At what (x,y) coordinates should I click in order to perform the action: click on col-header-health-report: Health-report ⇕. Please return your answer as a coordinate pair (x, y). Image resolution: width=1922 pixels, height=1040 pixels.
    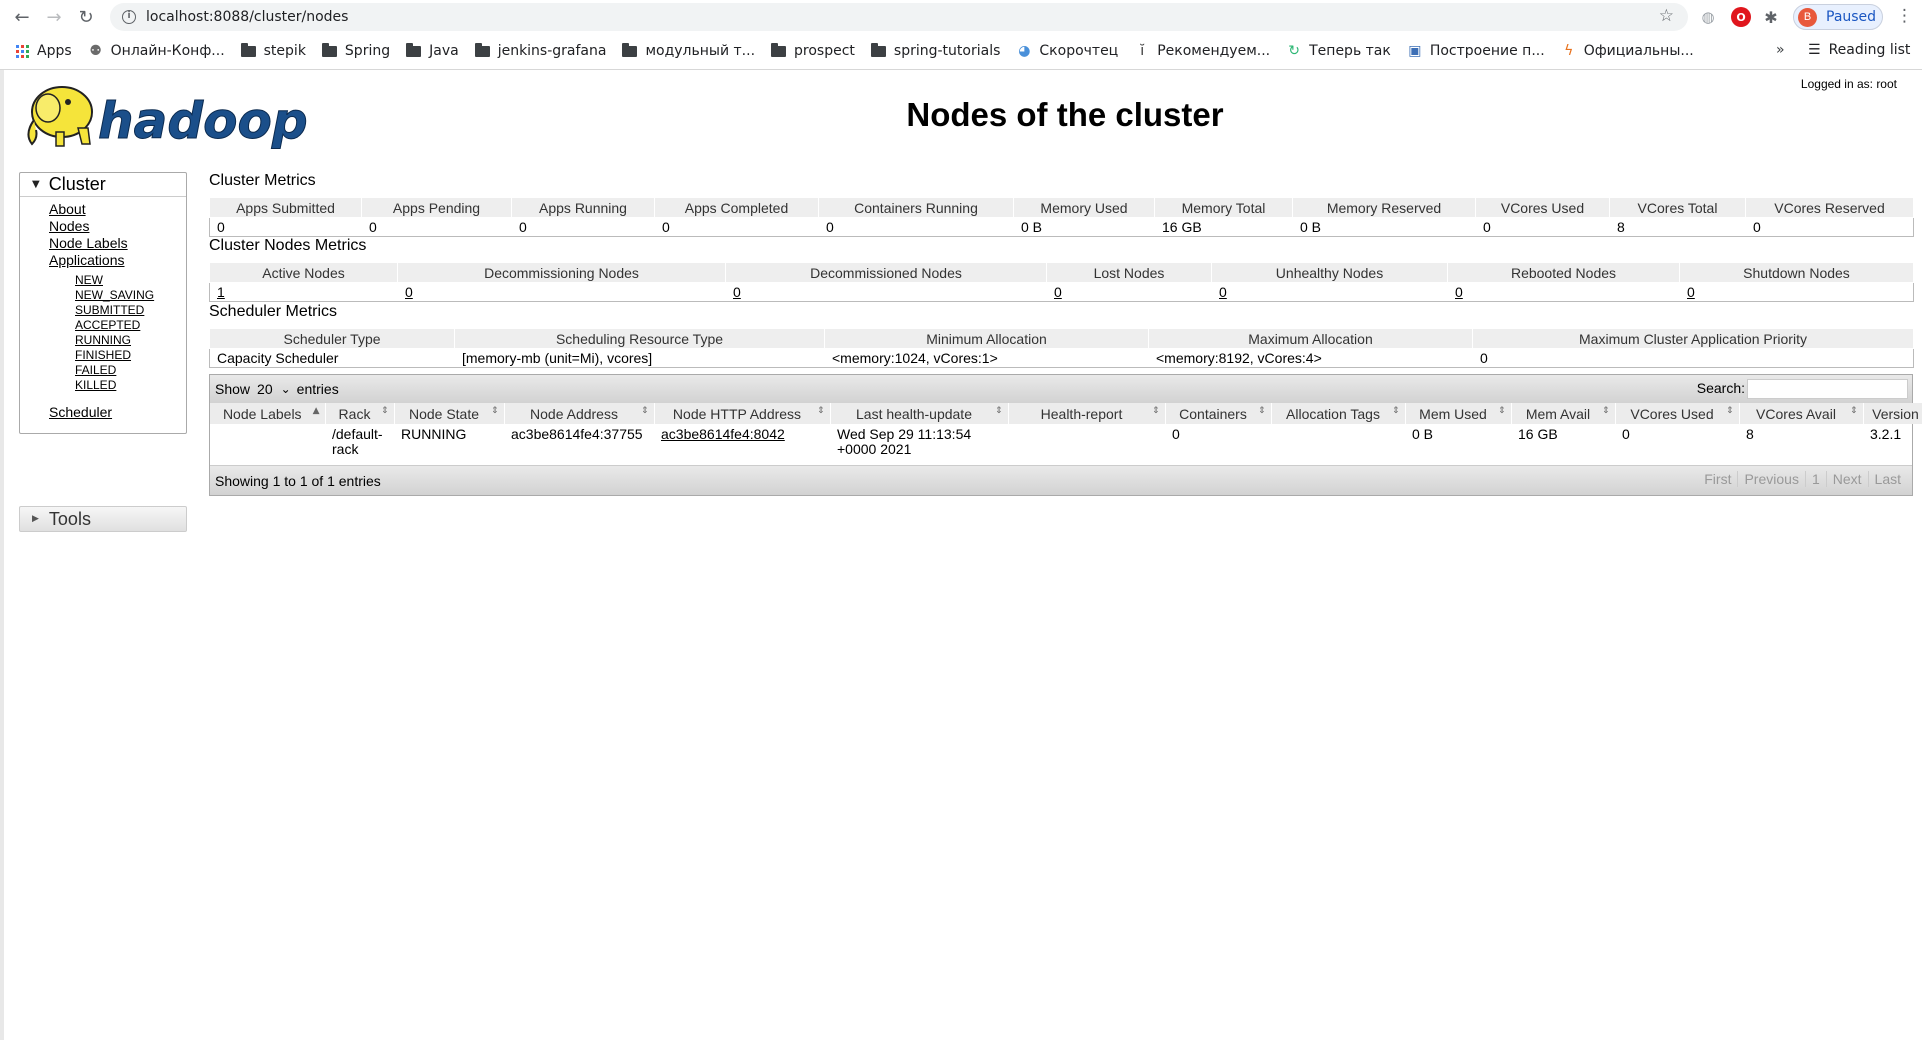
    Looking at the image, I should click on (1087, 413).